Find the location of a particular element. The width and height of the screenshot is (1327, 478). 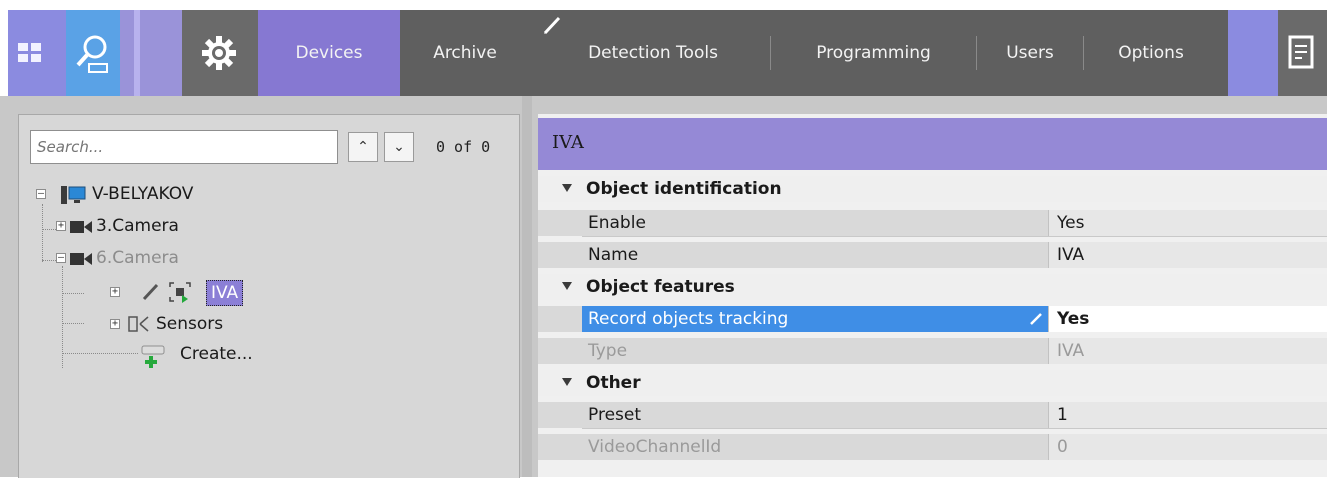

category-label: Object features is located at coordinates (660, 287).